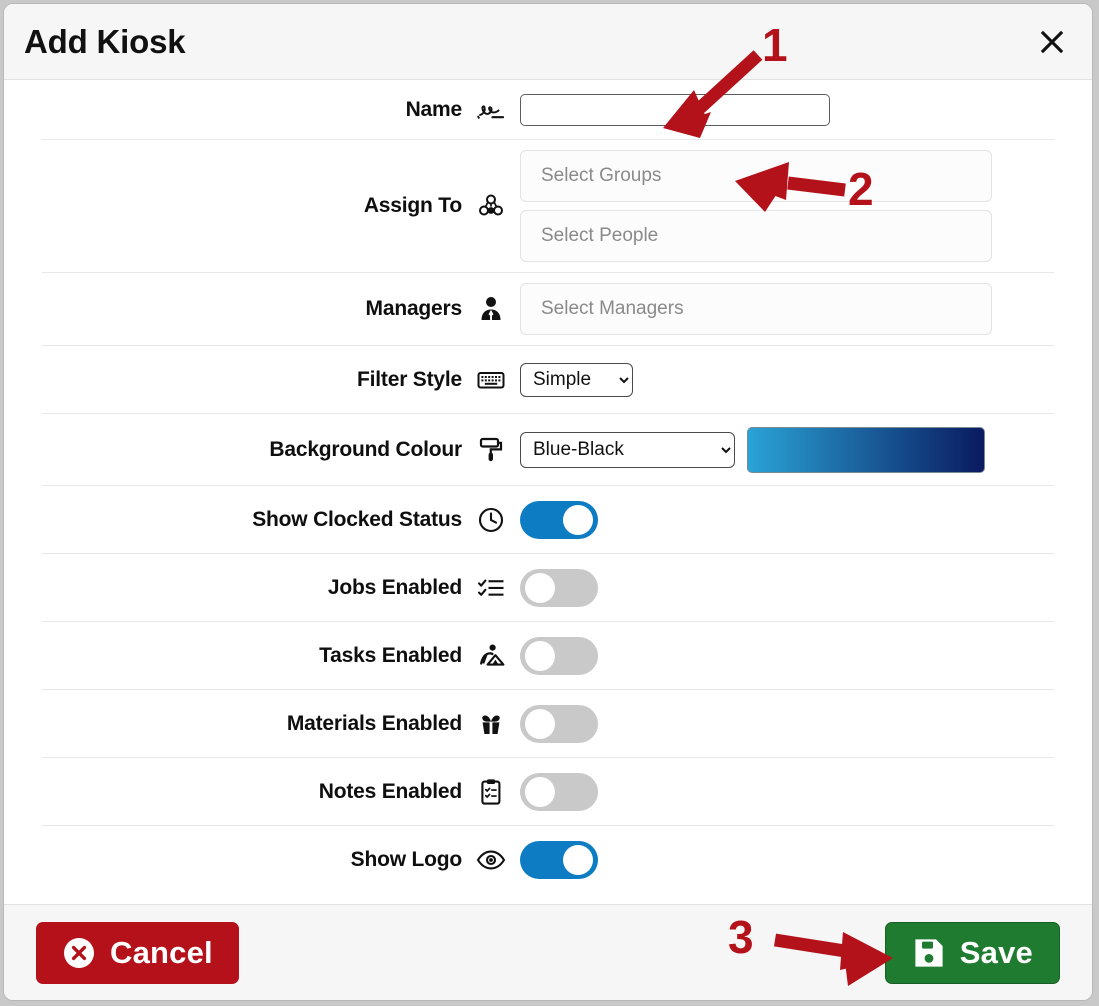 The width and height of the screenshot is (1099, 1006). Describe the element at coordinates (491, 309) in the screenshot. I see `manager-person-icon` at that location.